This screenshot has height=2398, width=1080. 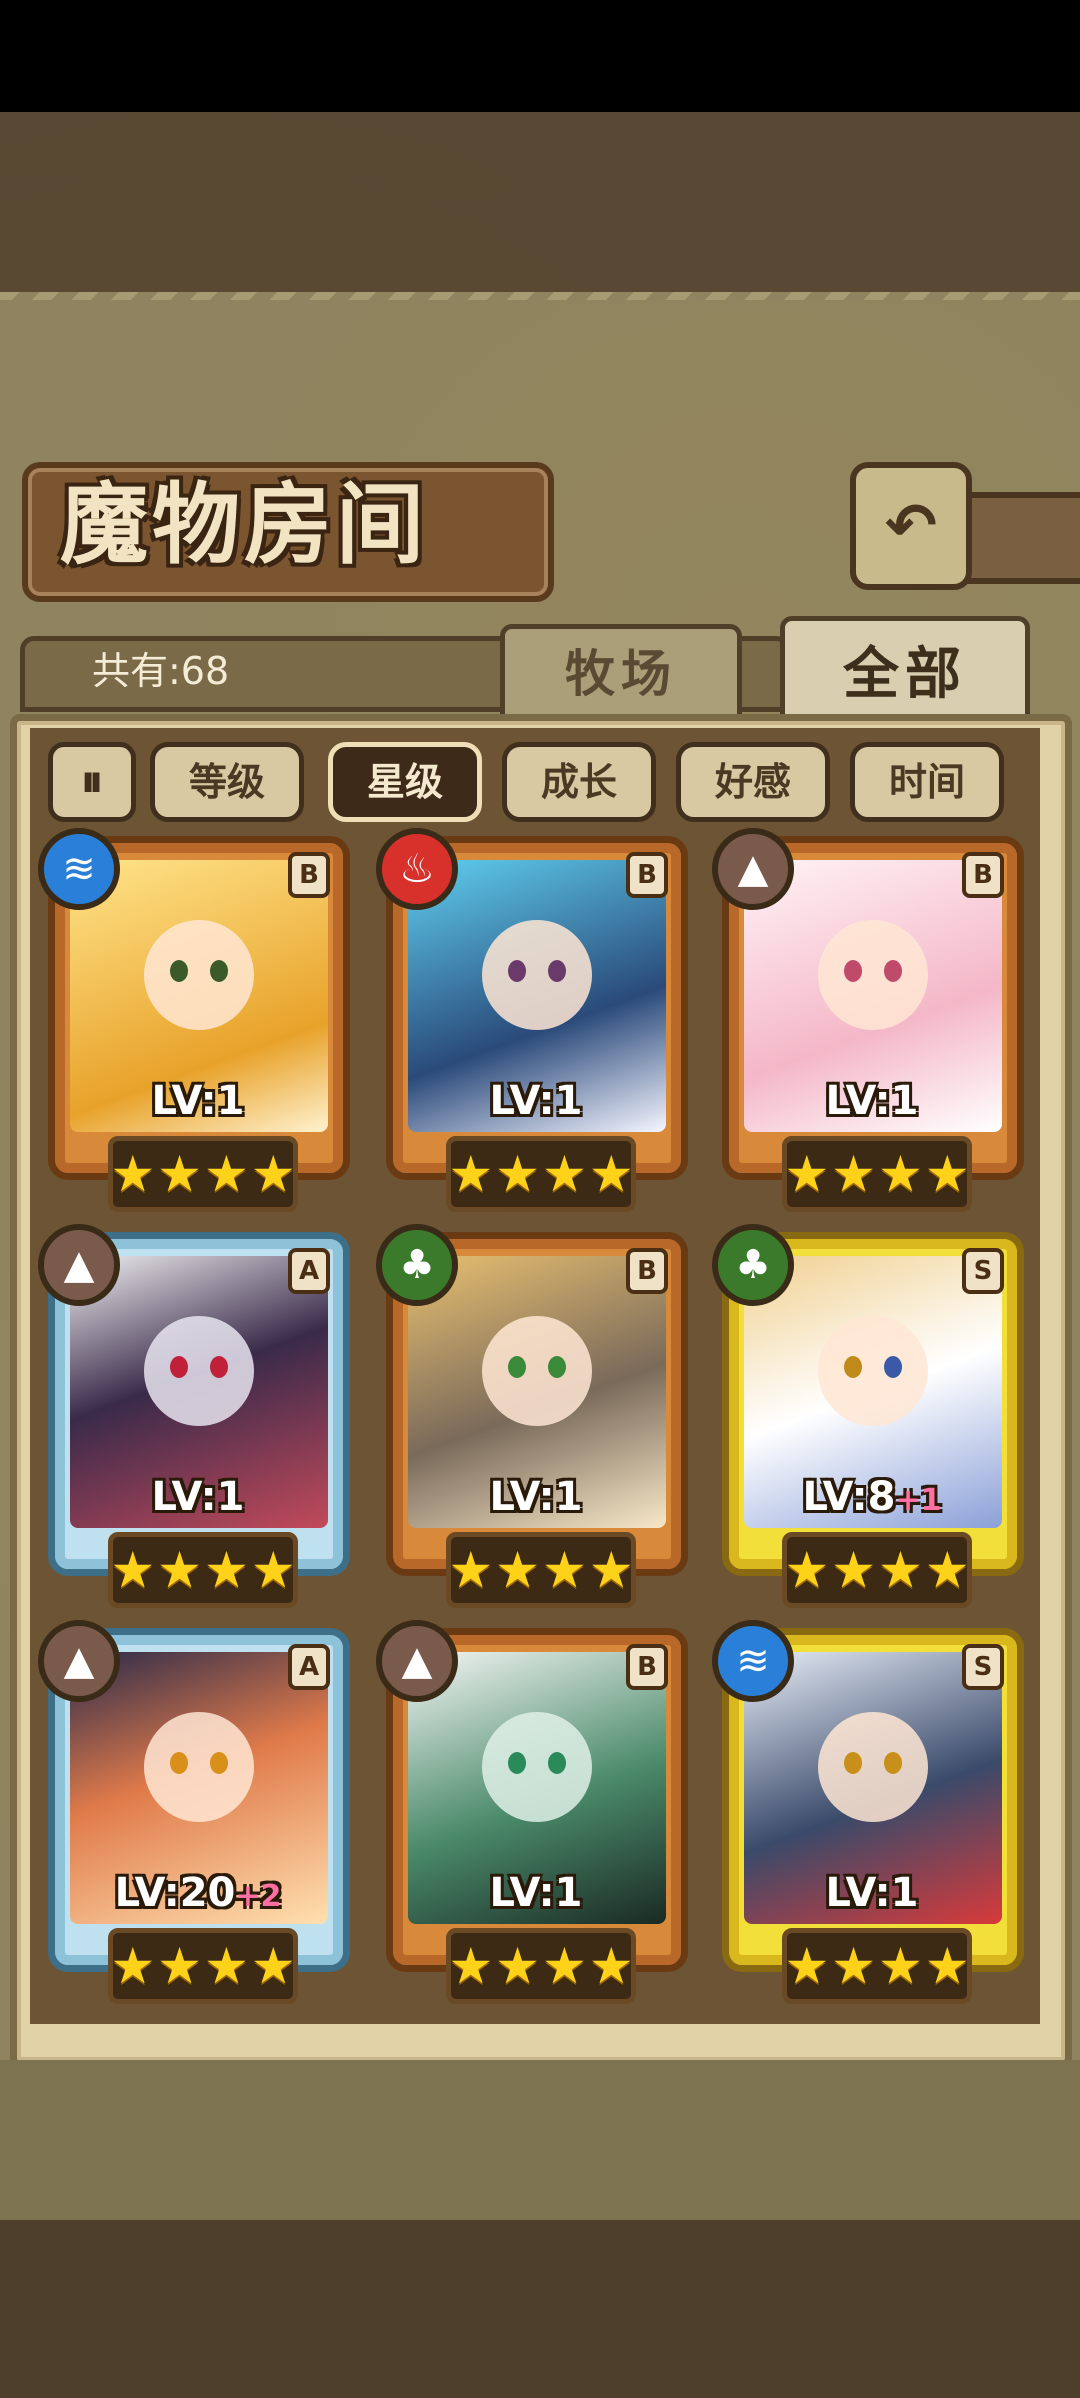 What do you see at coordinates (532, 1020) in the screenshot?
I see `monster-card: ♨ B LV:1 ★ ★ ★ ★` at bounding box center [532, 1020].